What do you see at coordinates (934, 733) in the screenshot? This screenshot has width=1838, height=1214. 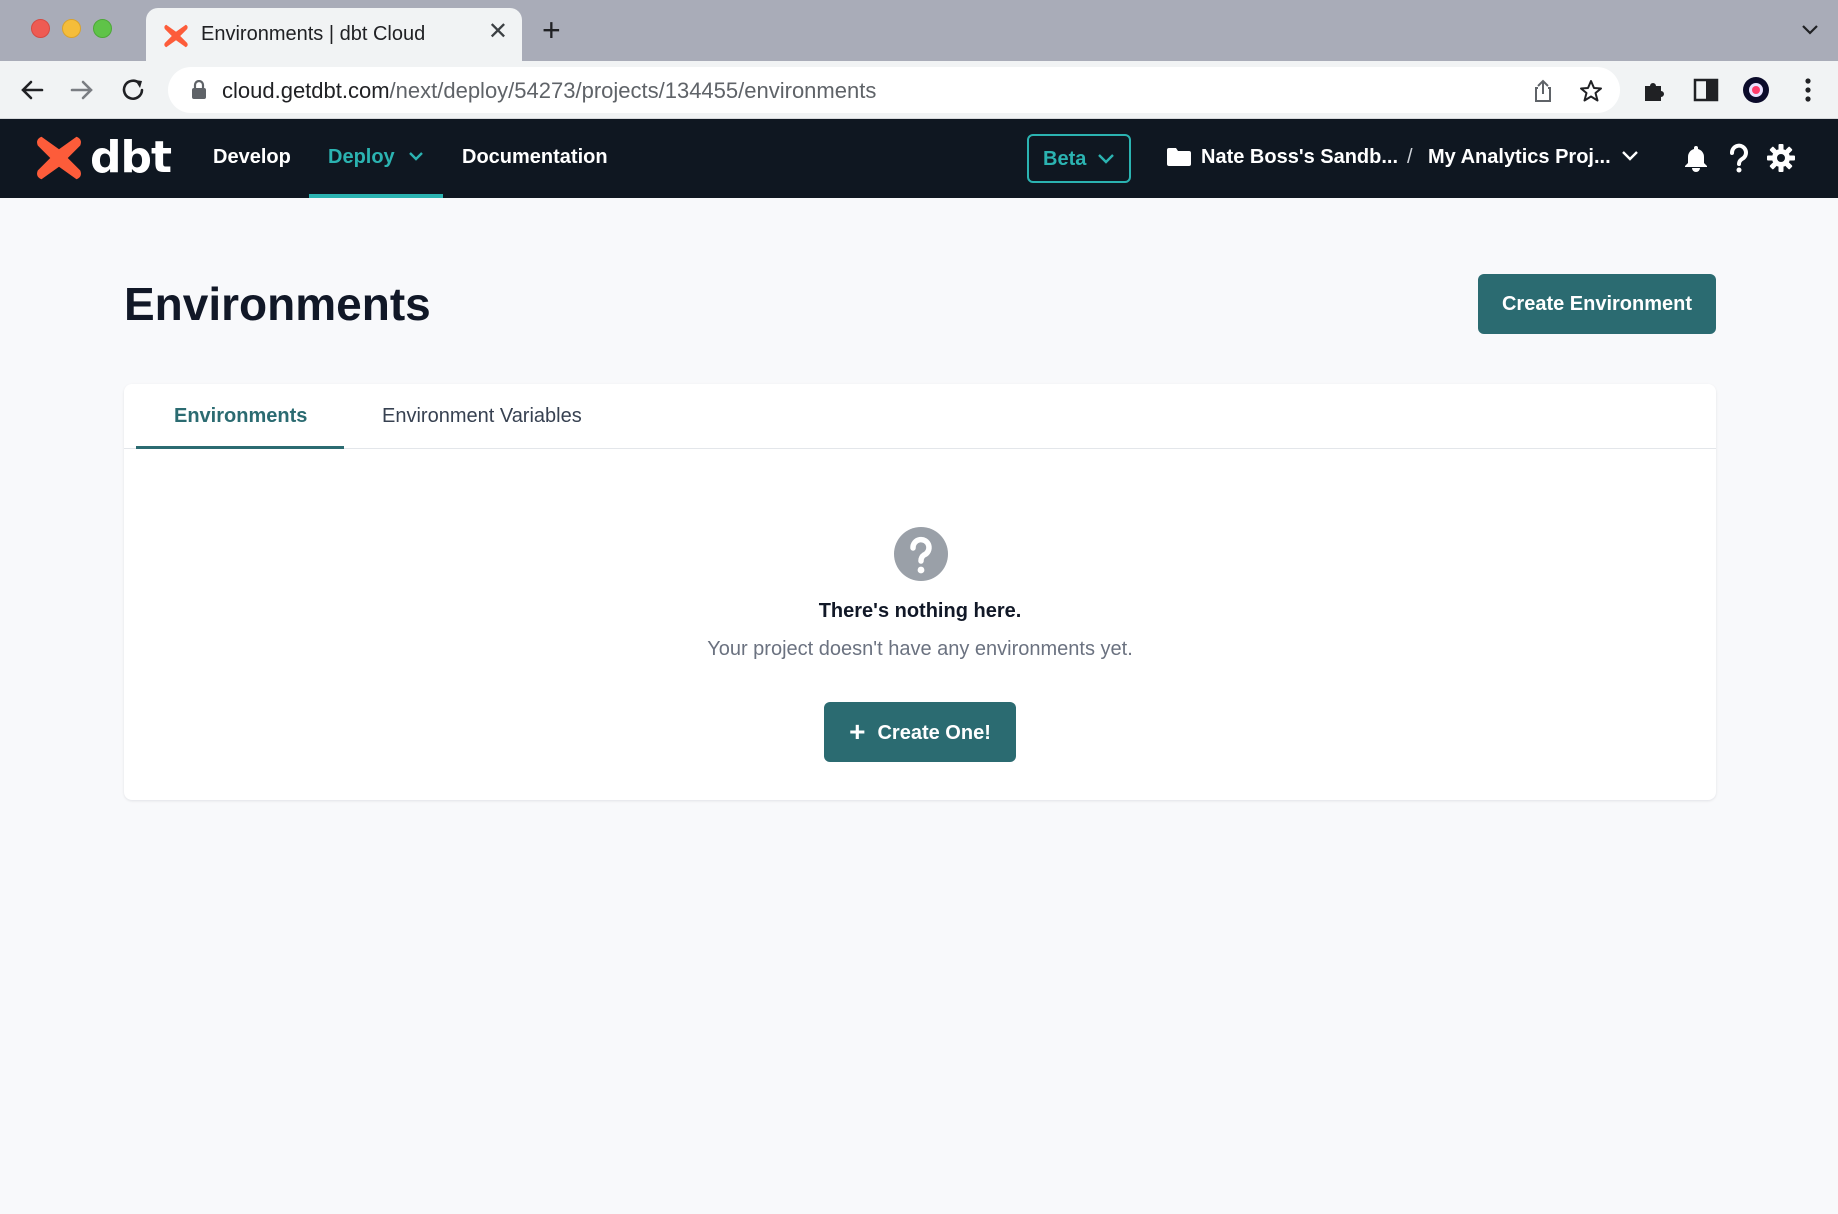 I see `create-one-label: Create One!` at bounding box center [934, 733].